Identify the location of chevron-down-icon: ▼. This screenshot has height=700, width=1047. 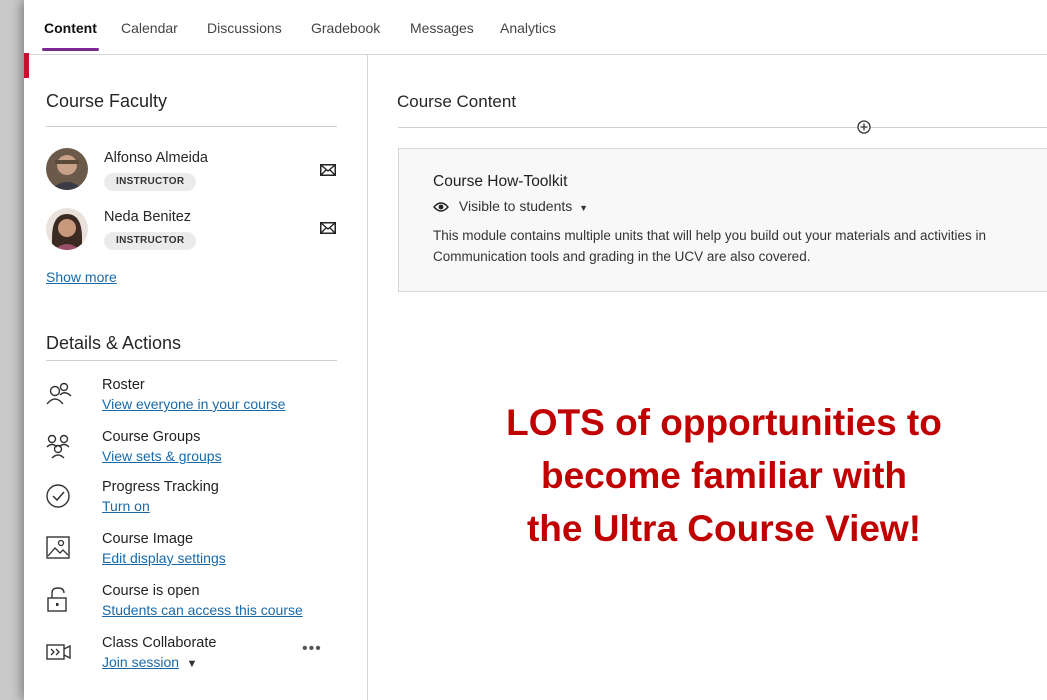
(192, 664).